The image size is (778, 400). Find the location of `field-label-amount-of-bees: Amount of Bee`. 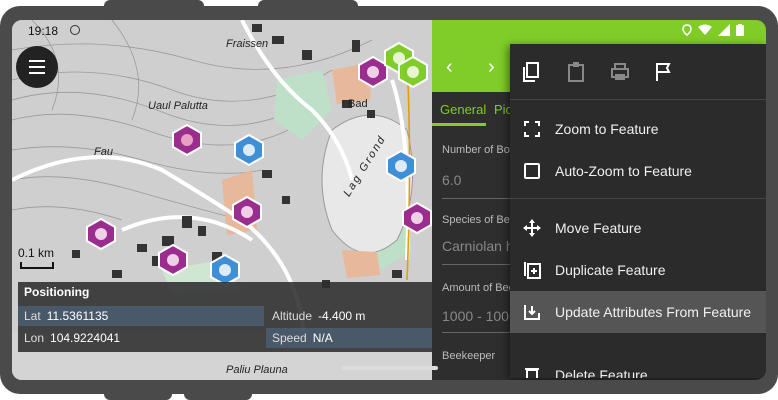

field-label-amount-of-bees: Amount of Bee is located at coordinates (478, 288).